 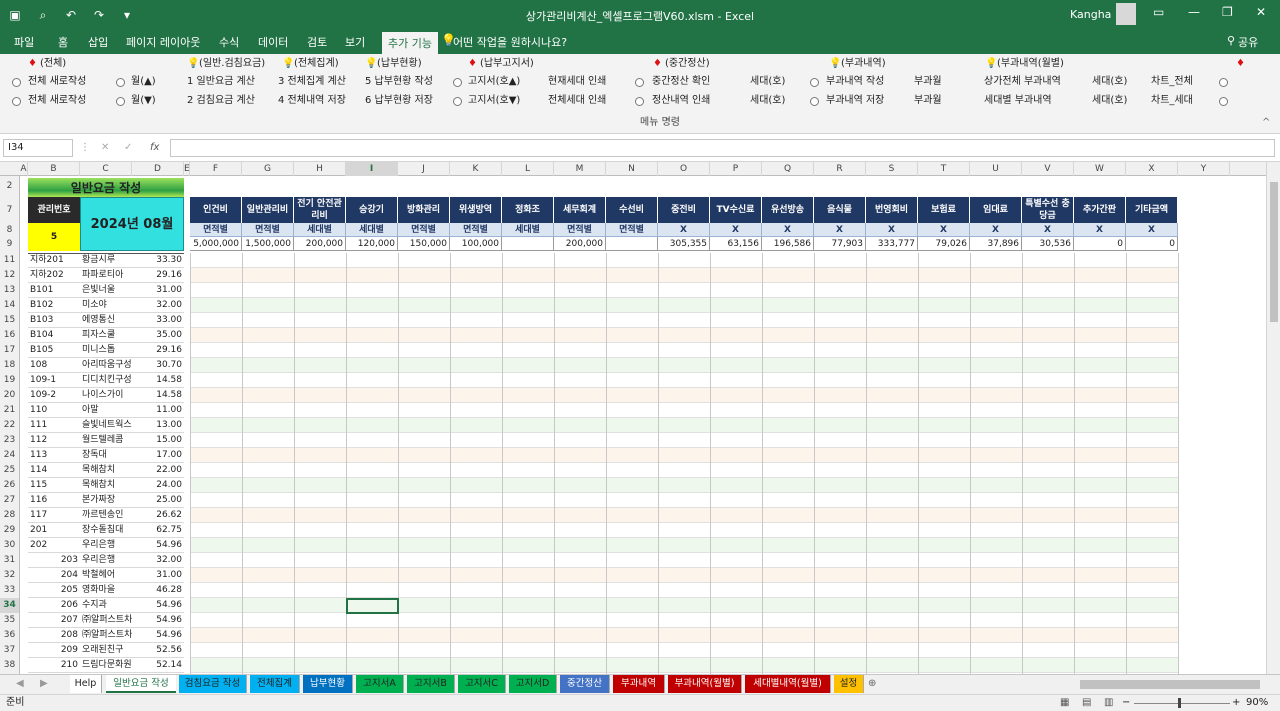 What do you see at coordinates (380, 684) in the screenshot?
I see `sheet-tab-5: 고지서A` at bounding box center [380, 684].